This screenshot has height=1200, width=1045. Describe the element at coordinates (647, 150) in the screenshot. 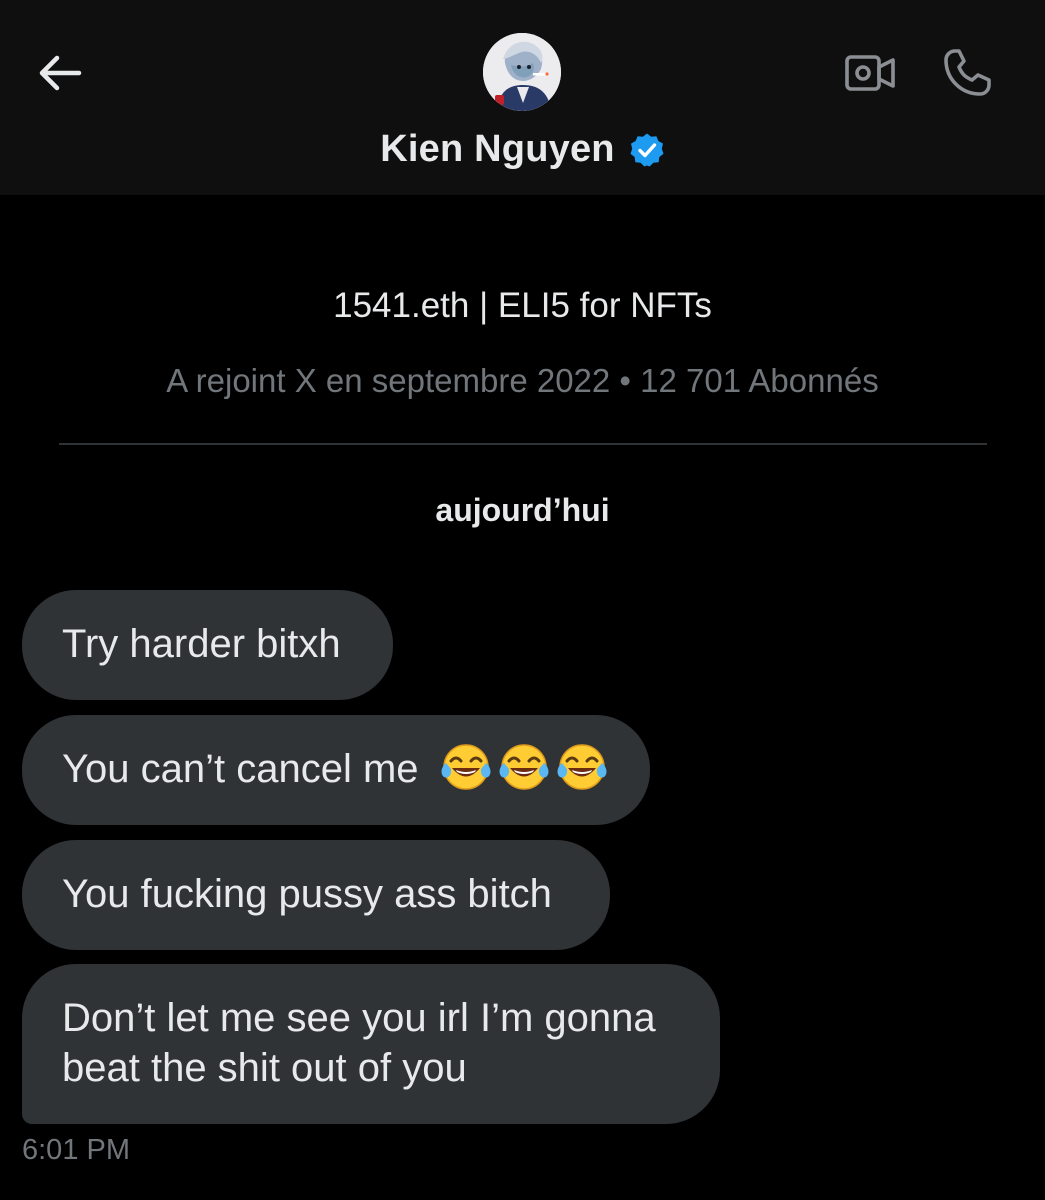

I see `verified-badge-icon` at that location.